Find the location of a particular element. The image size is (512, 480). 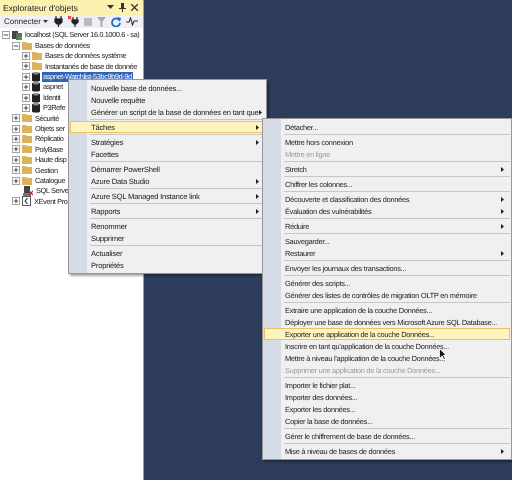

panel-title: Explorateur d'objets is located at coordinates (41, 7).